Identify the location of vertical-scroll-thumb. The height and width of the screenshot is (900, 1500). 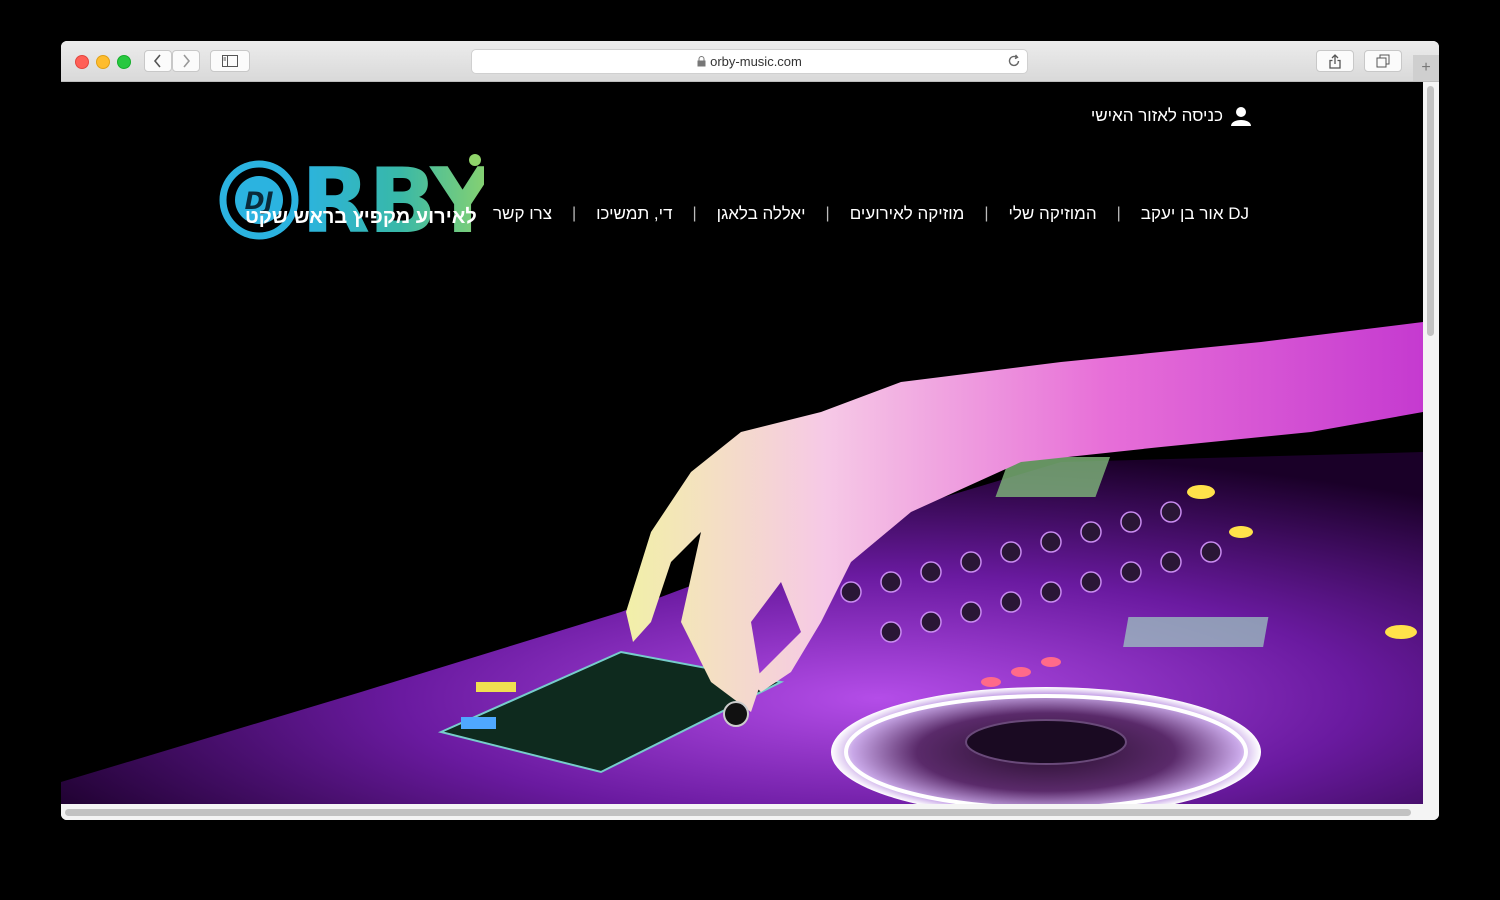
(1430, 211).